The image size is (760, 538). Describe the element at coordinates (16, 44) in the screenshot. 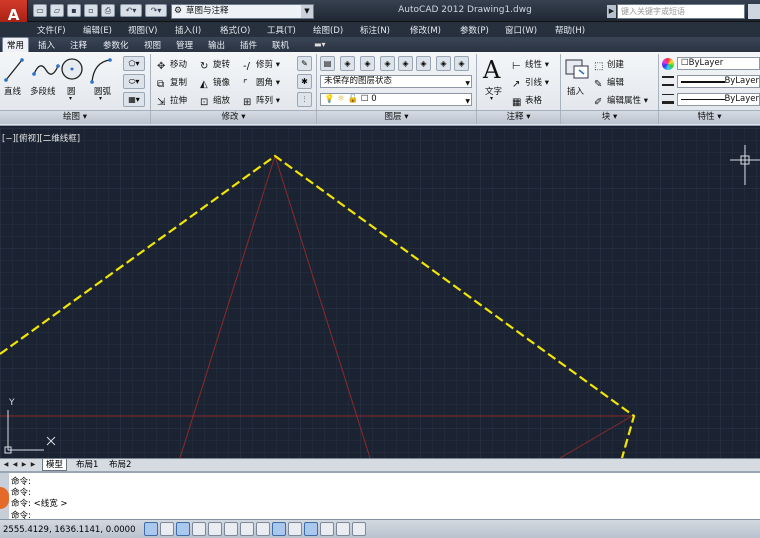

I see `tab-home: 常用` at that location.